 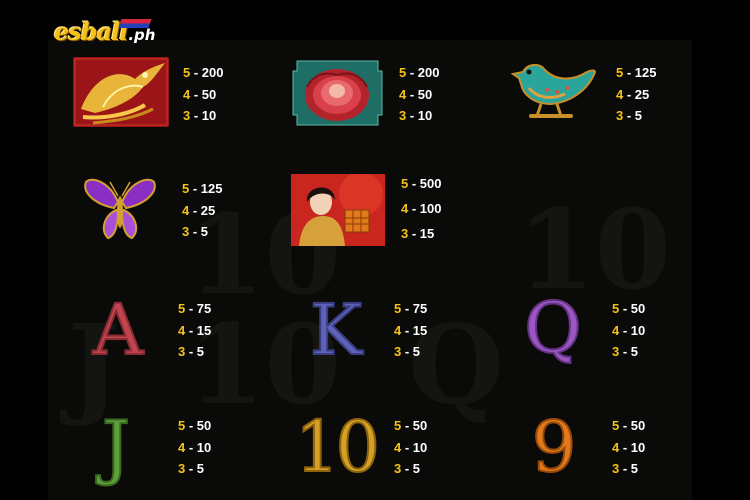 What do you see at coordinates (553, 91) in the screenshot?
I see `jeweled-bird-icon` at bounding box center [553, 91].